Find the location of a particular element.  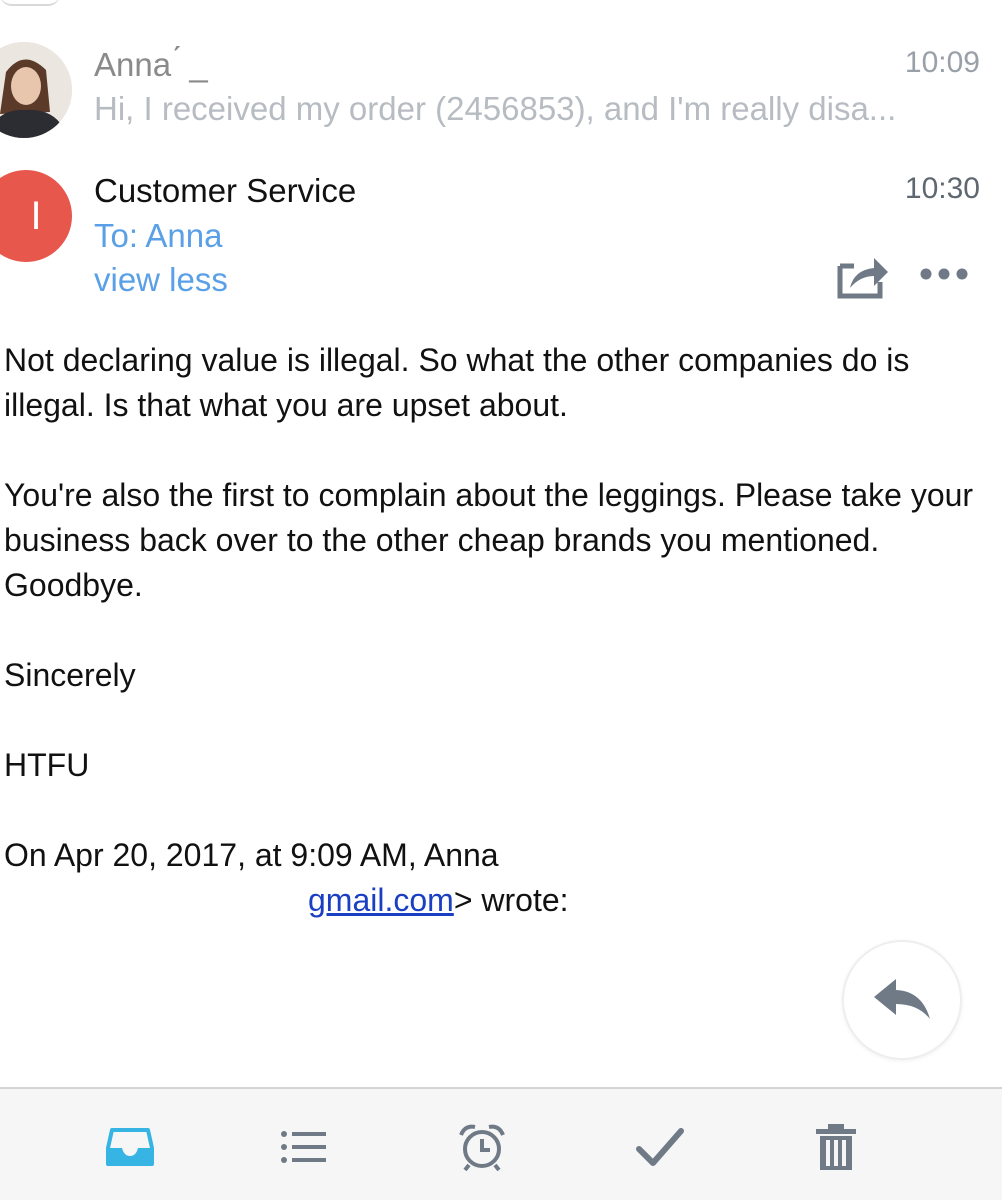

reply-button is located at coordinates (902, 1000).